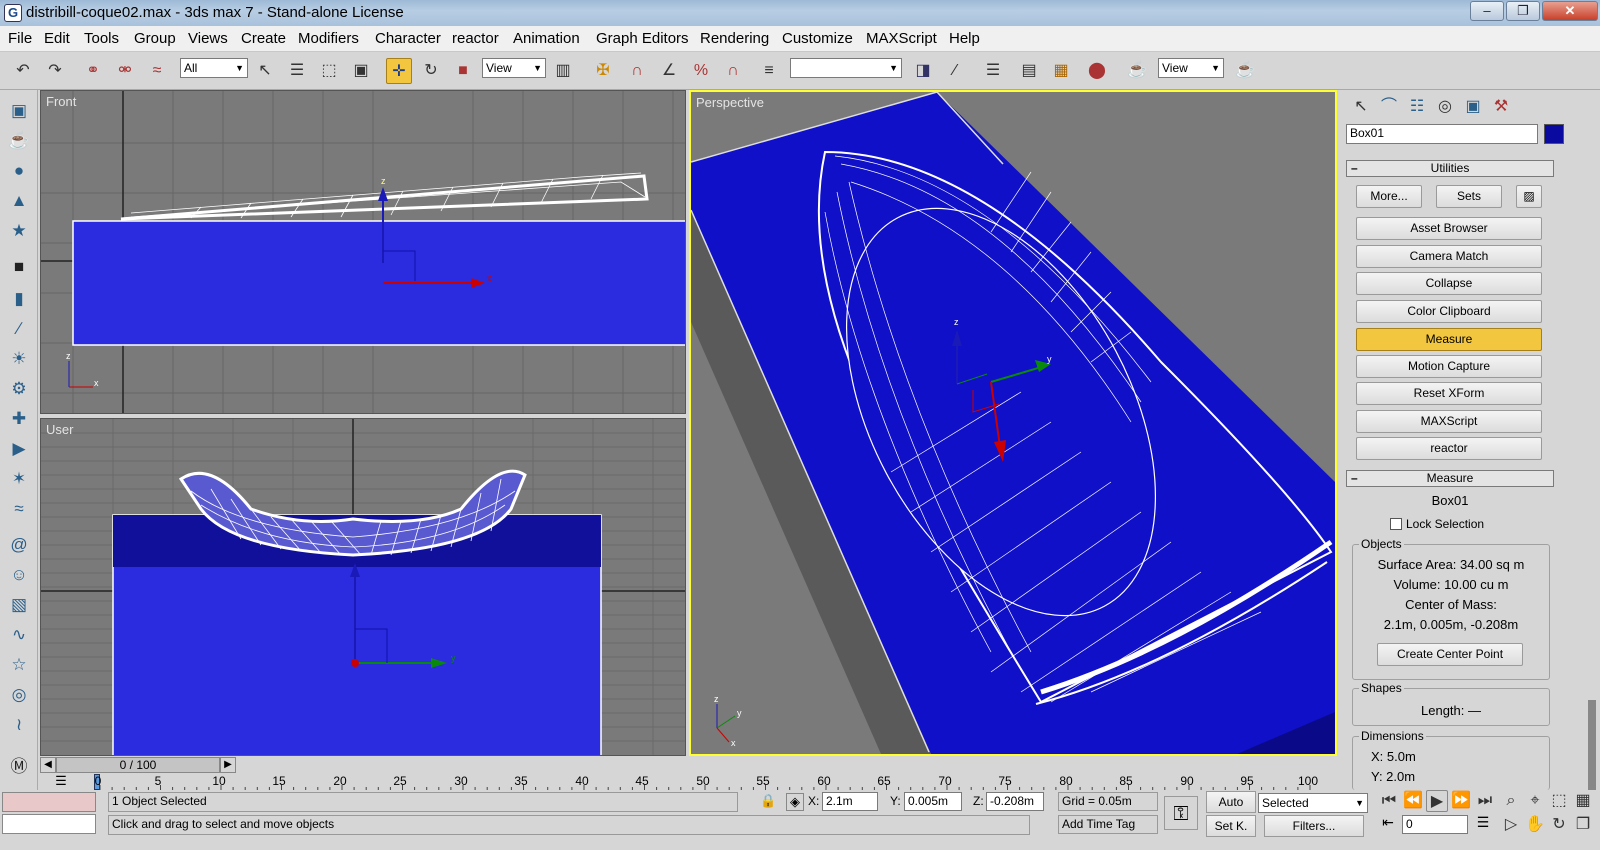 This screenshot has width=1600, height=850. What do you see at coordinates (101, 38) in the screenshot?
I see `menu-tools: Tools` at bounding box center [101, 38].